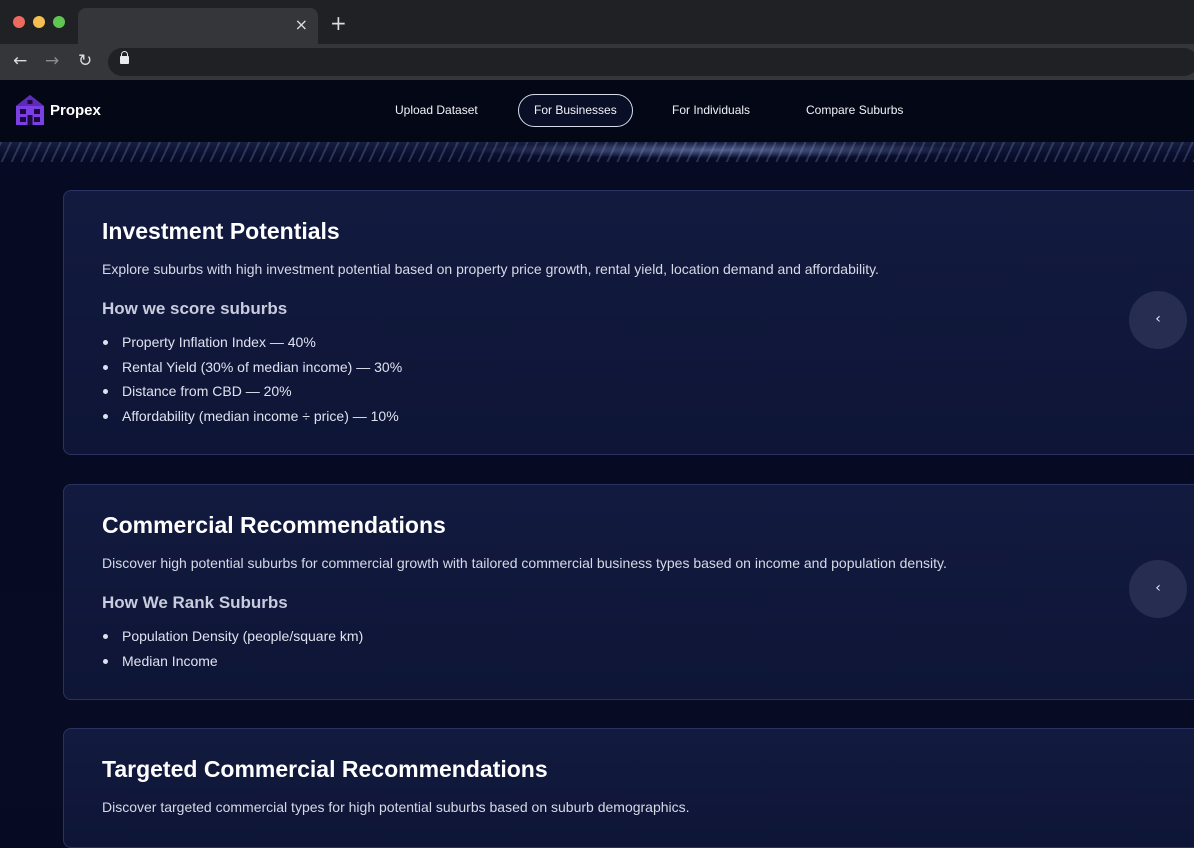 The height and width of the screenshot is (848, 1194). What do you see at coordinates (711, 110) in the screenshot?
I see `nav-for-individuals: For Individuals` at bounding box center [711, 110].